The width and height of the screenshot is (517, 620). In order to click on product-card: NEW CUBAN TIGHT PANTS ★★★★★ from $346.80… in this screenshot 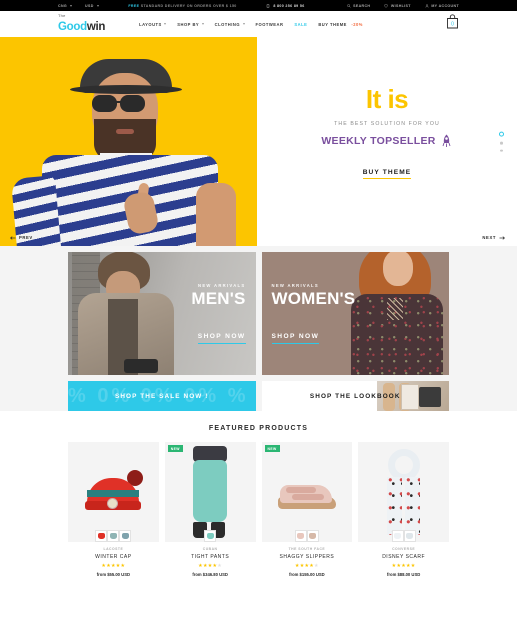, I will do `click(210, 509)`.